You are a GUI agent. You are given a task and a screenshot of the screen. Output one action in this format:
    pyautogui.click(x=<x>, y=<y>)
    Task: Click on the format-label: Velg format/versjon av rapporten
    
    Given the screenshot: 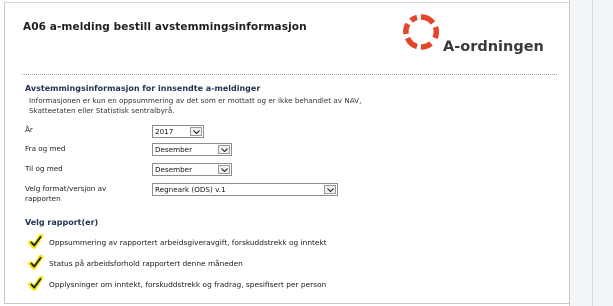 What is the action you would take?
    pyautogui.click(x=66, y=193)
    